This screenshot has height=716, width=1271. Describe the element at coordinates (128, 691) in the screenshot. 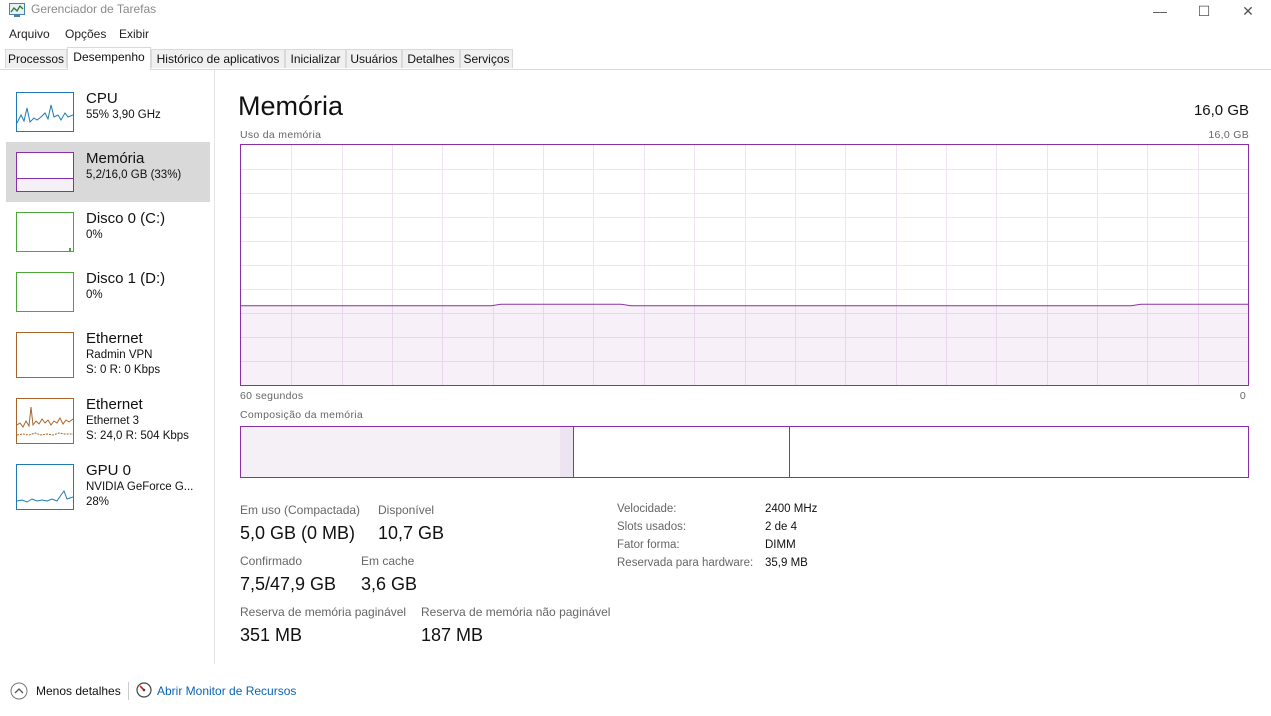

I see `footer-divider` at that location.